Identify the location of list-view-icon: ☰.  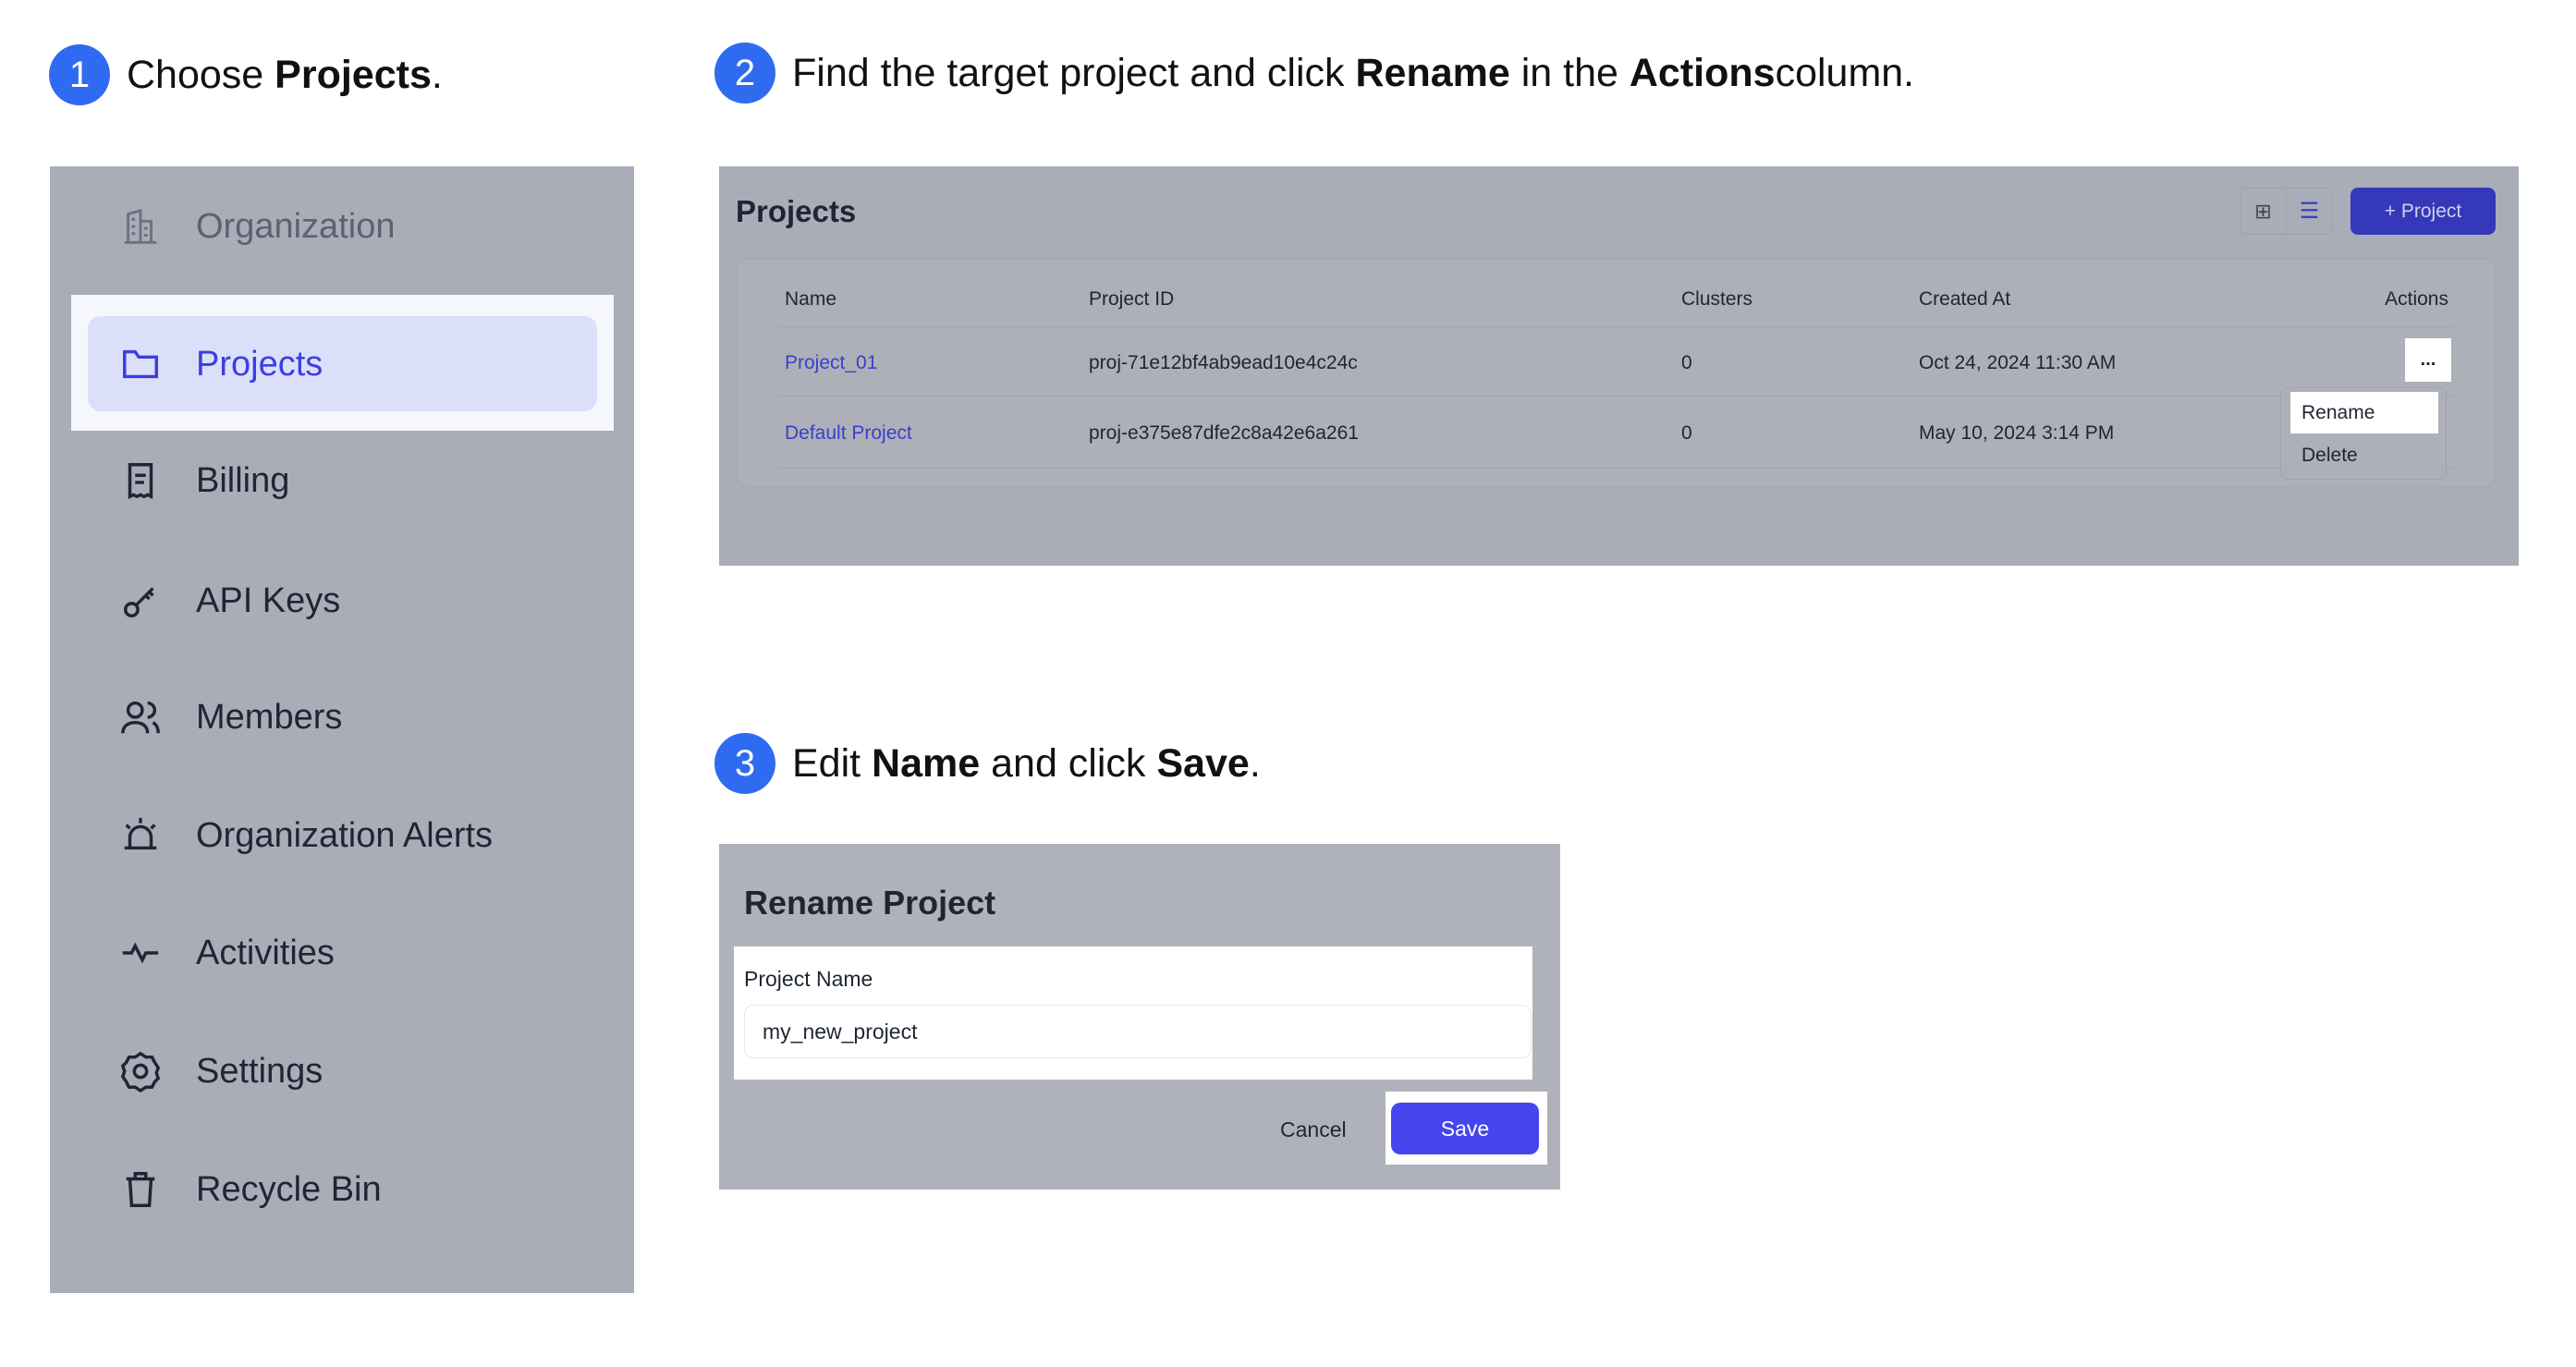
(2309, 211).